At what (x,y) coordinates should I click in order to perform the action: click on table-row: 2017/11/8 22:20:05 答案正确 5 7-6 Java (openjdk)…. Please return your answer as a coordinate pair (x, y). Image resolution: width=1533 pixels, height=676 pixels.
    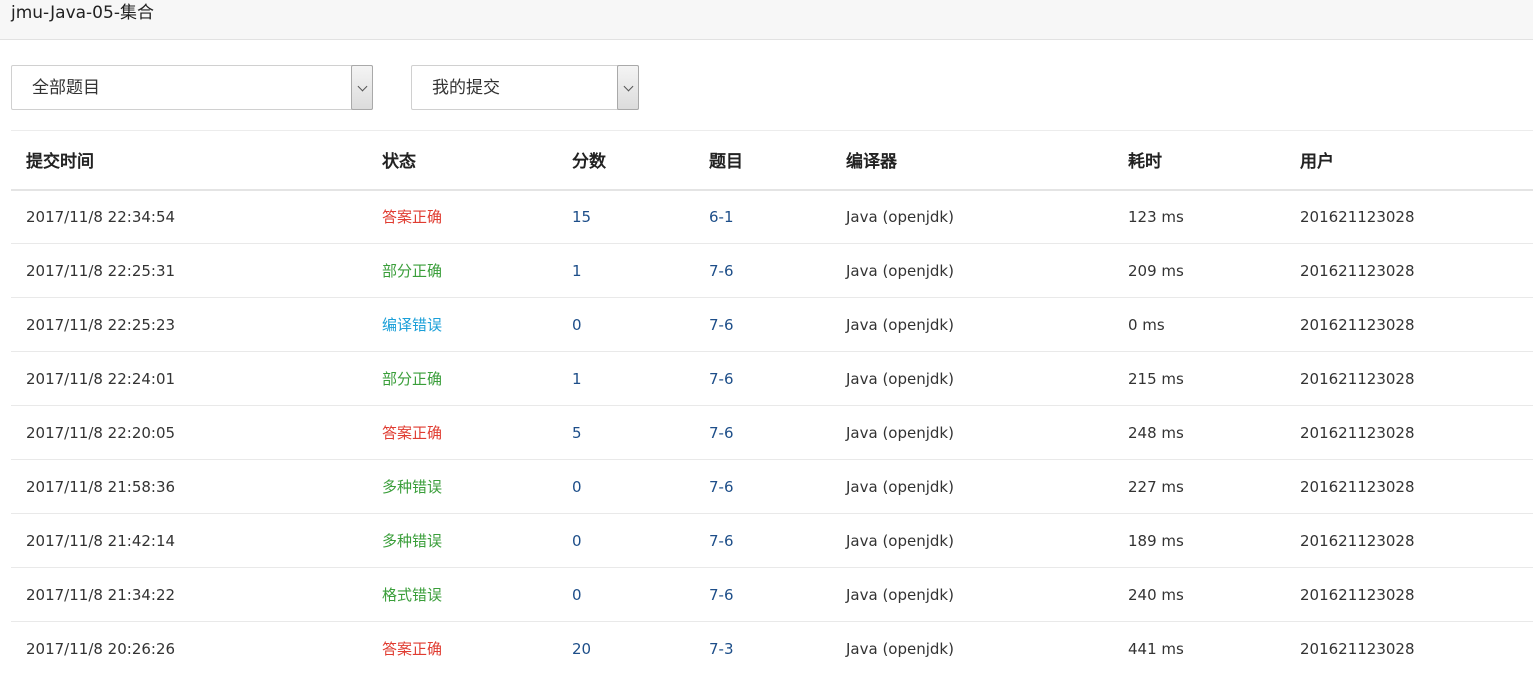
    Looking at the image, I should click on (772, 432).